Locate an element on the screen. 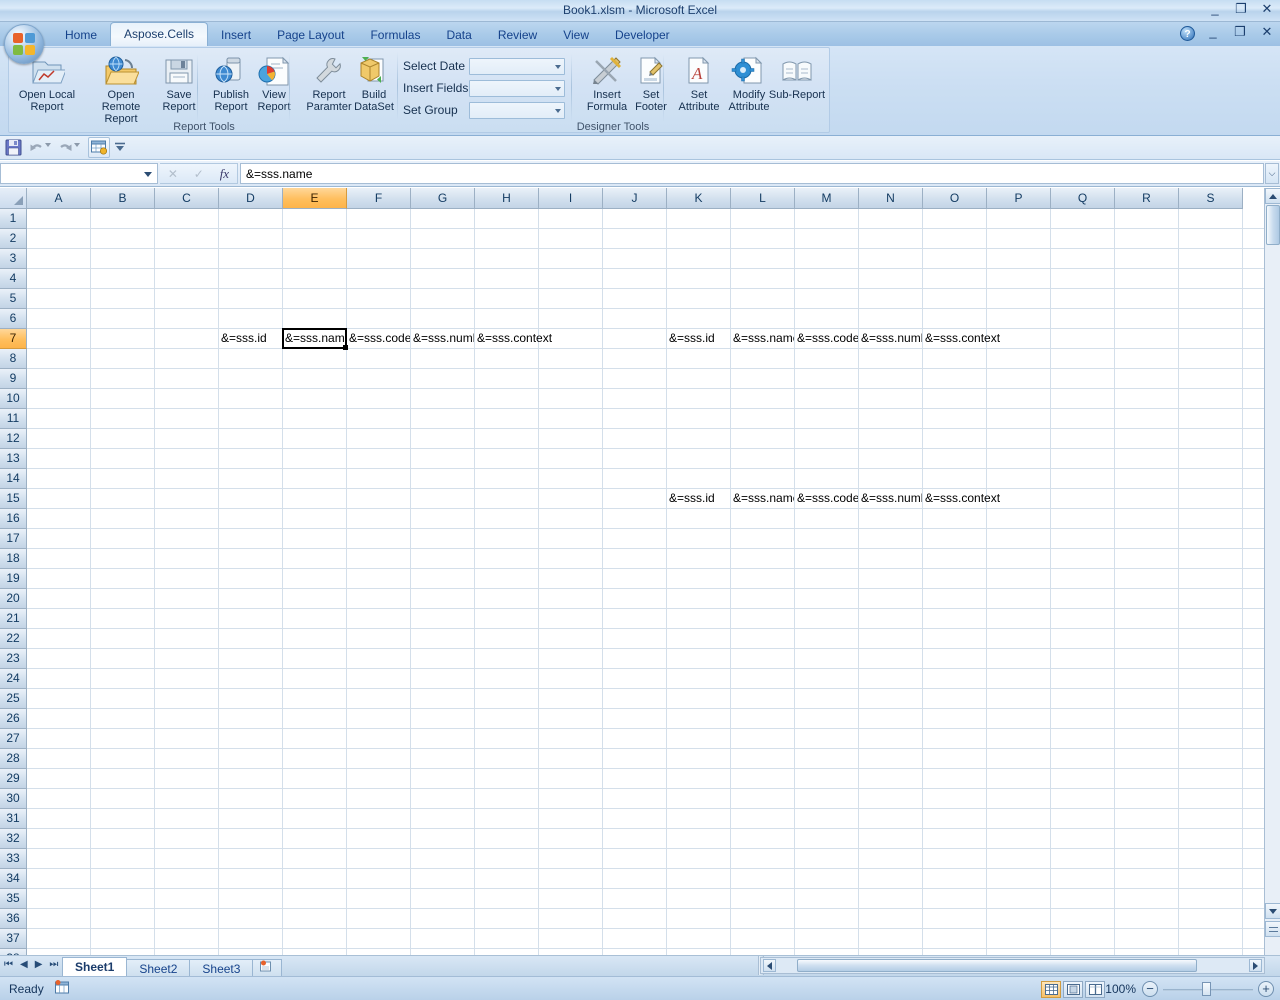 This screenshot has width=1280, height=1000. formula-input: &=sss.name is located at coordinates (752, 173).